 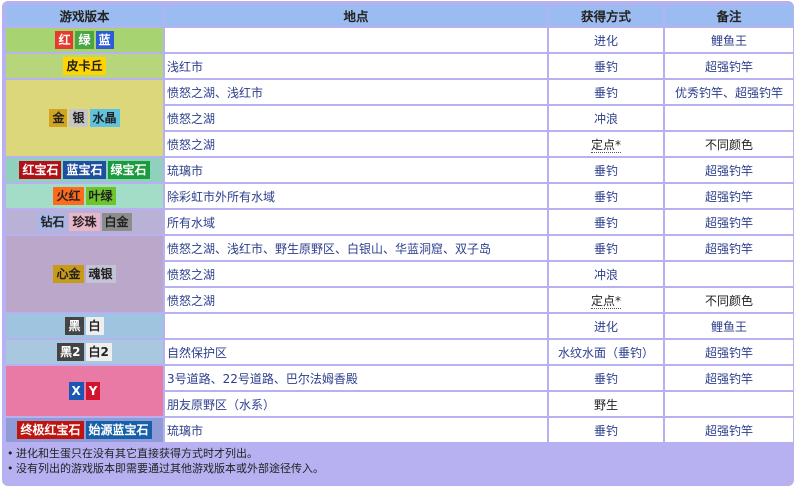 I want to click on version-tag-blue: 蓝, so click(x=104, y=40).